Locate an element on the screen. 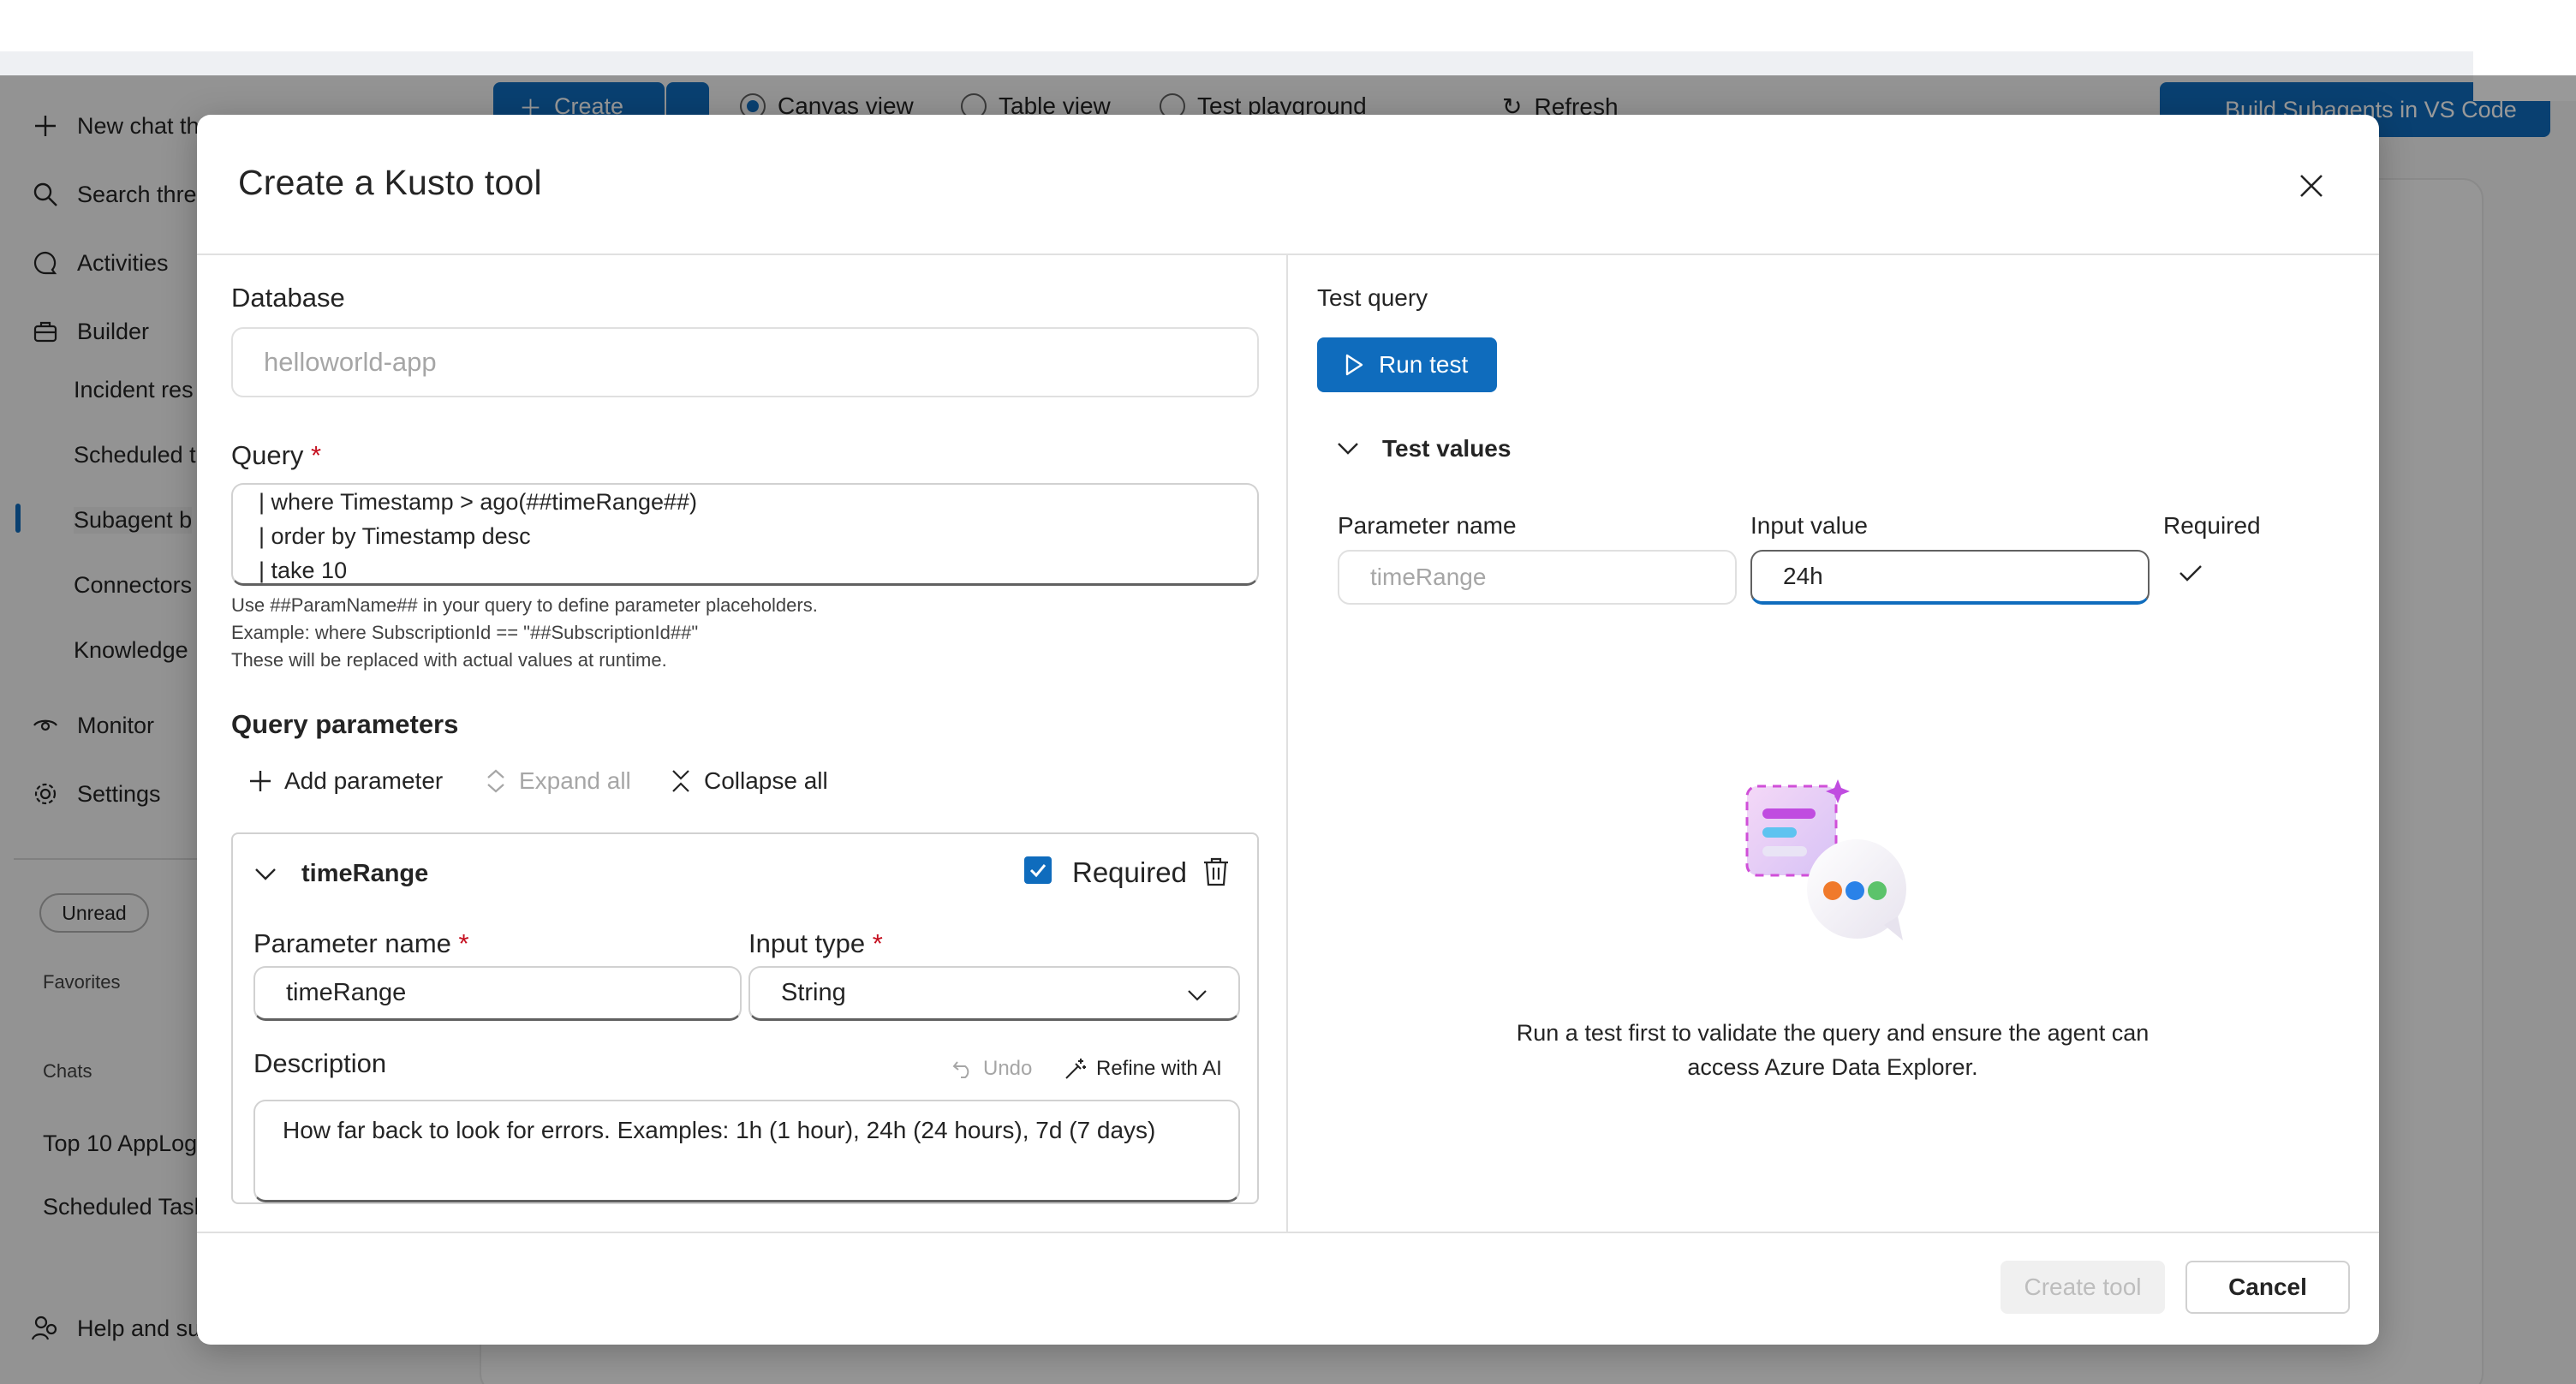 This screenshot has width=2576, height=1384. collapse-icon is located at coordinates (680, 781).